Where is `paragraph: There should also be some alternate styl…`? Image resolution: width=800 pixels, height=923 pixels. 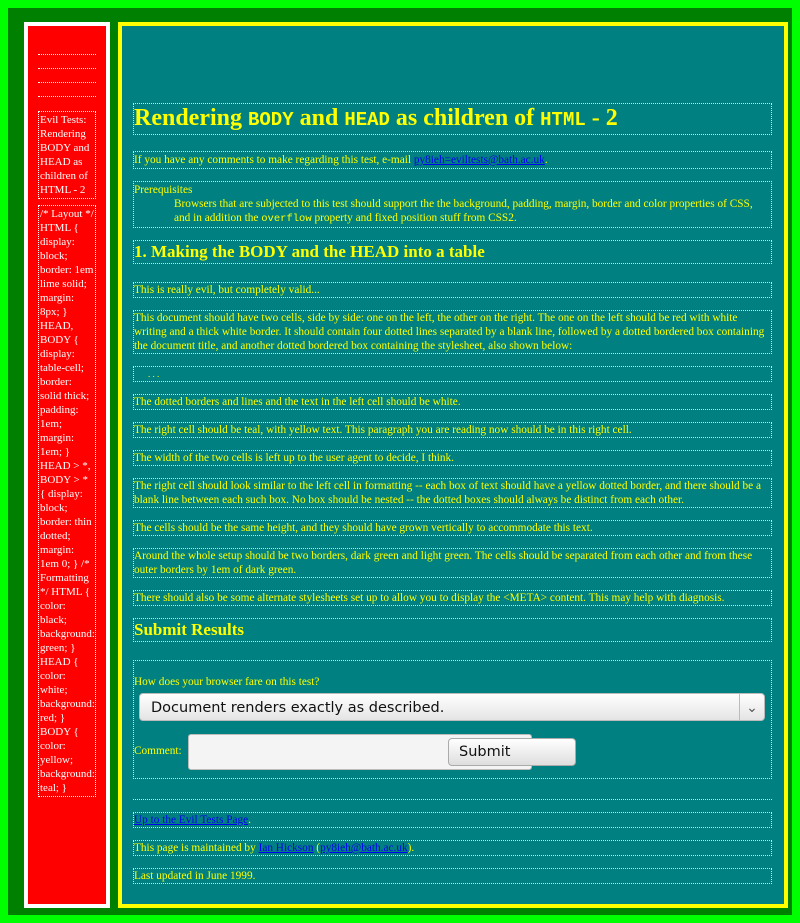
paragraph: There should also be some alternate styl… is located at coordinates (452, 598).